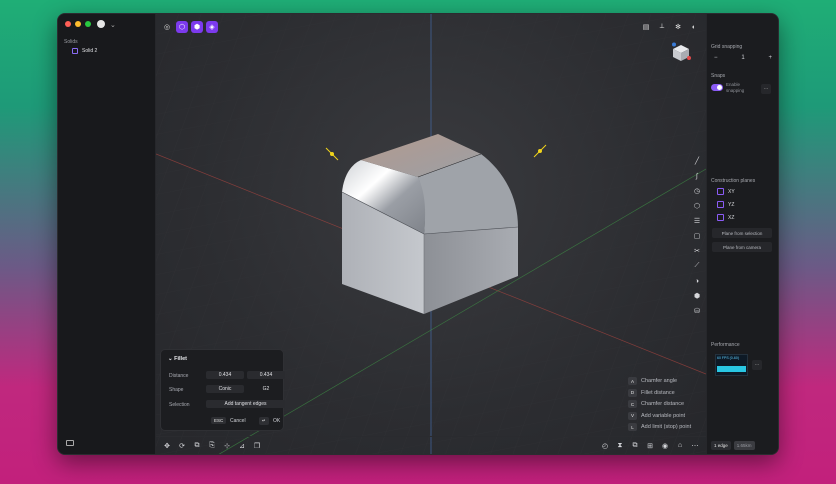 The height and width of the screenshot is (484, 836). What do you see at coordinates (659, 415) in the screenshot?
I see `shortcut-row: V Add variable point` at bounding box center [659, 415].